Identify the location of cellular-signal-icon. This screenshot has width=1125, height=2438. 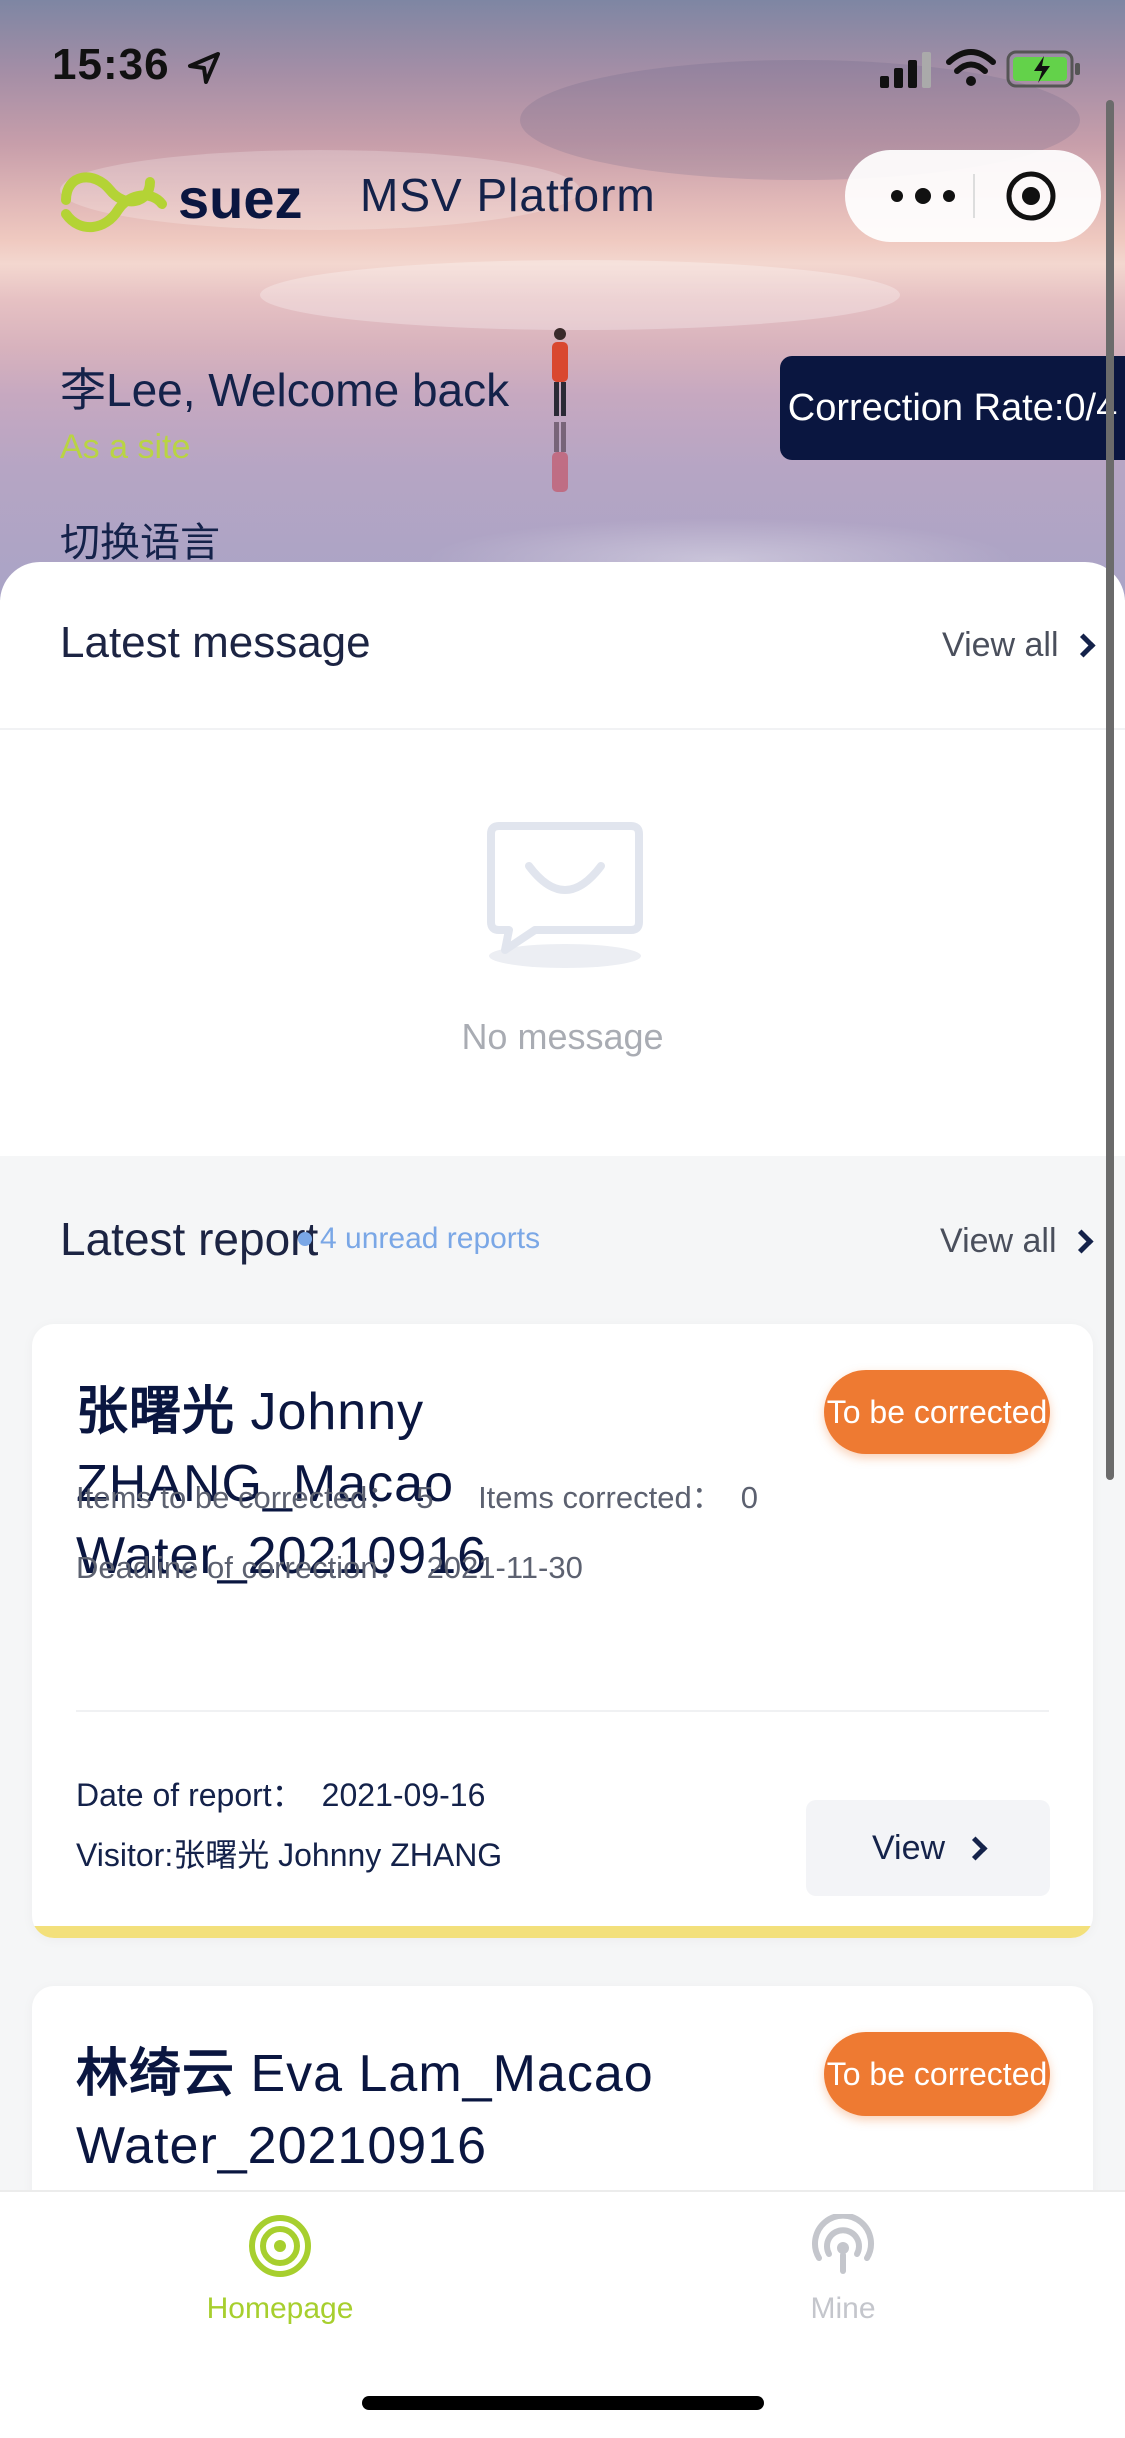
(905, 70).